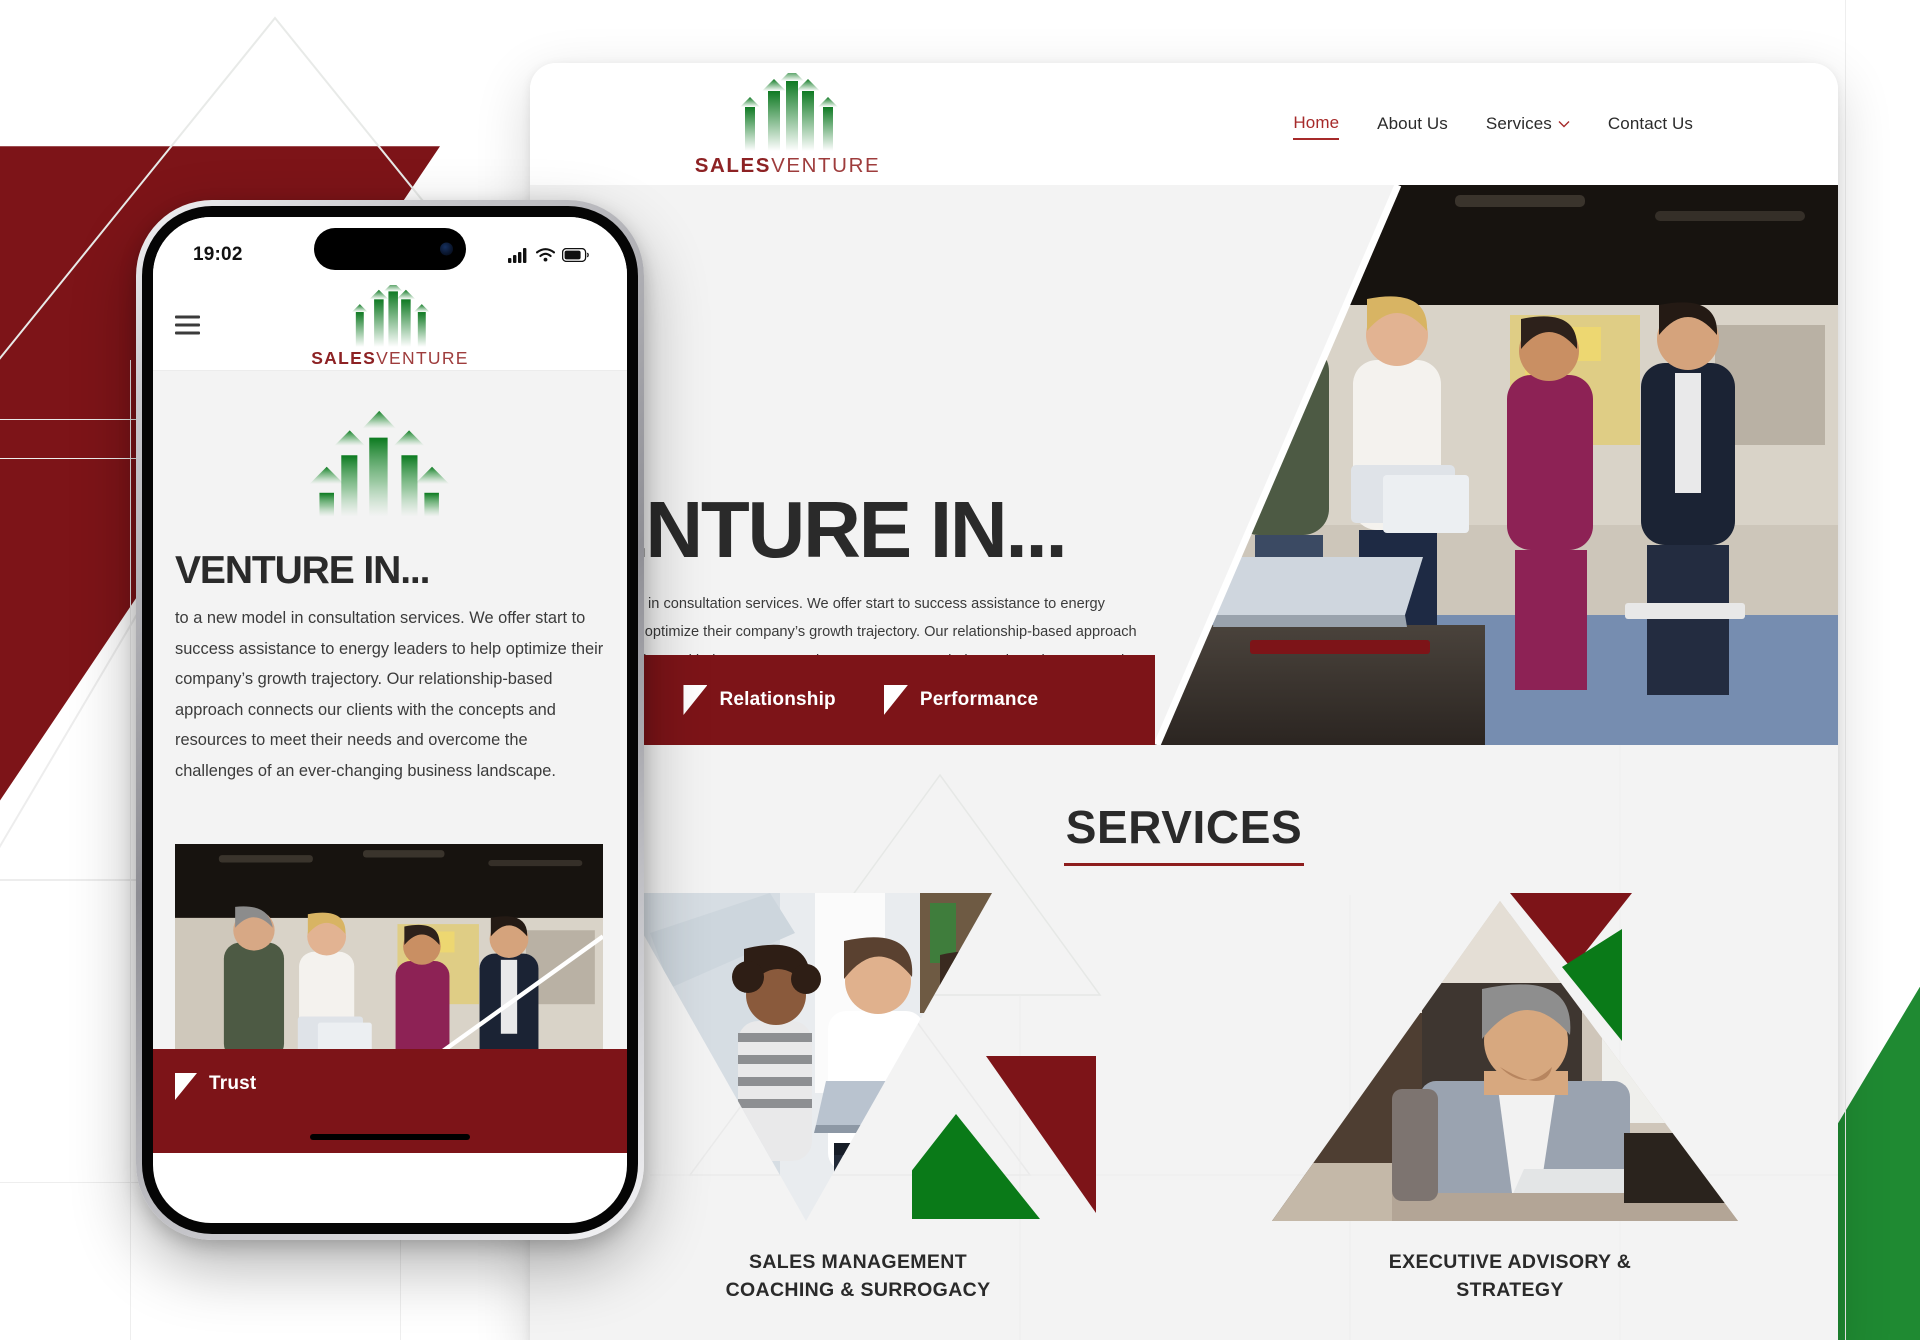 Image resolution: width=1920 pixels, height=1340 pixels. I want to click on phone-status-bar: 19:02, so click(390, 248).